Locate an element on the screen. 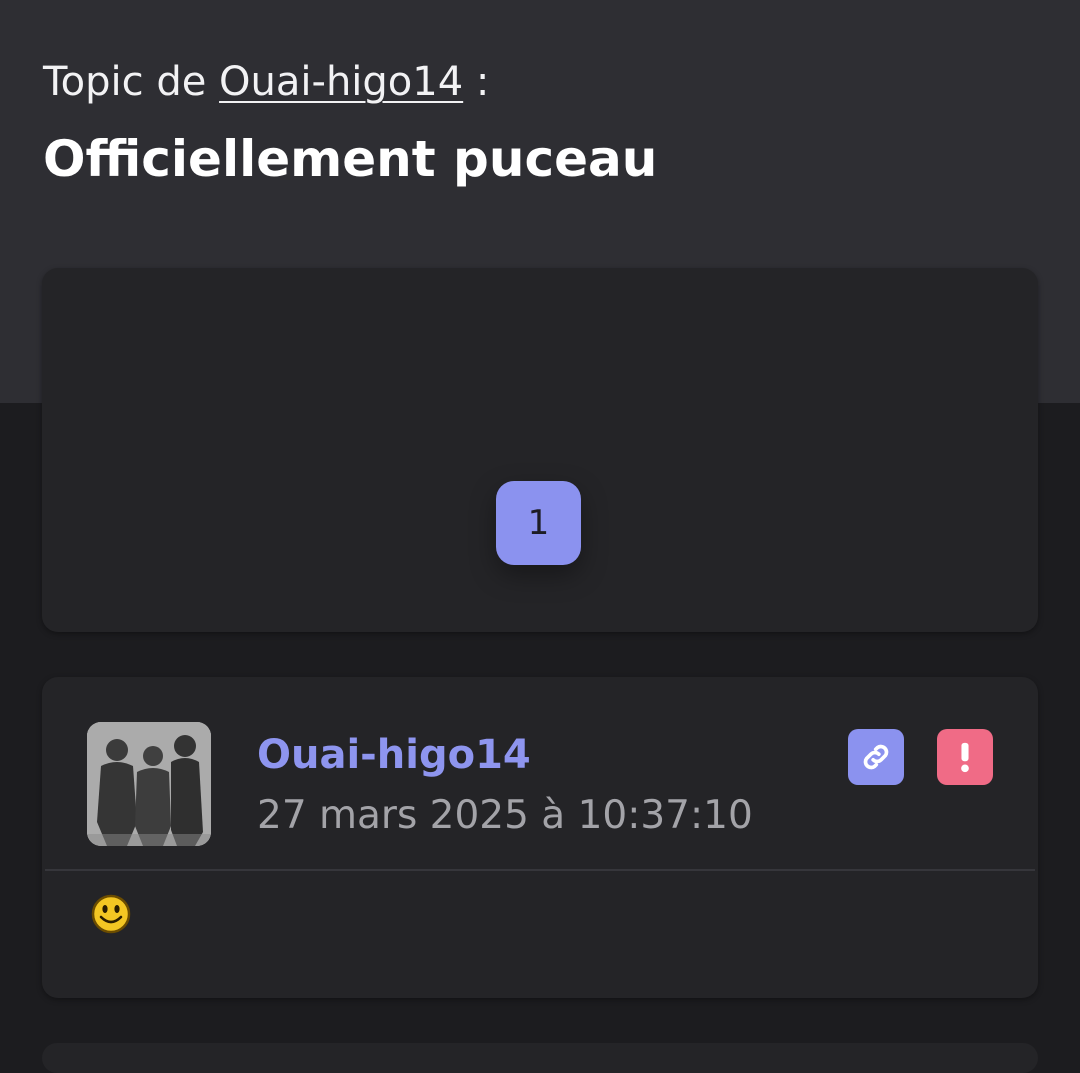  next-post-card is located at coordinates (540, 1058).